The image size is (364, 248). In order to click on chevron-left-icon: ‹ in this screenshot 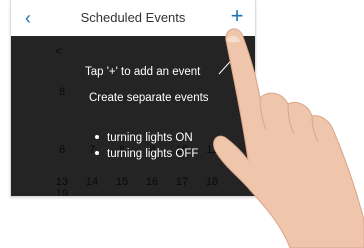, I will do `click(28, 18)`.